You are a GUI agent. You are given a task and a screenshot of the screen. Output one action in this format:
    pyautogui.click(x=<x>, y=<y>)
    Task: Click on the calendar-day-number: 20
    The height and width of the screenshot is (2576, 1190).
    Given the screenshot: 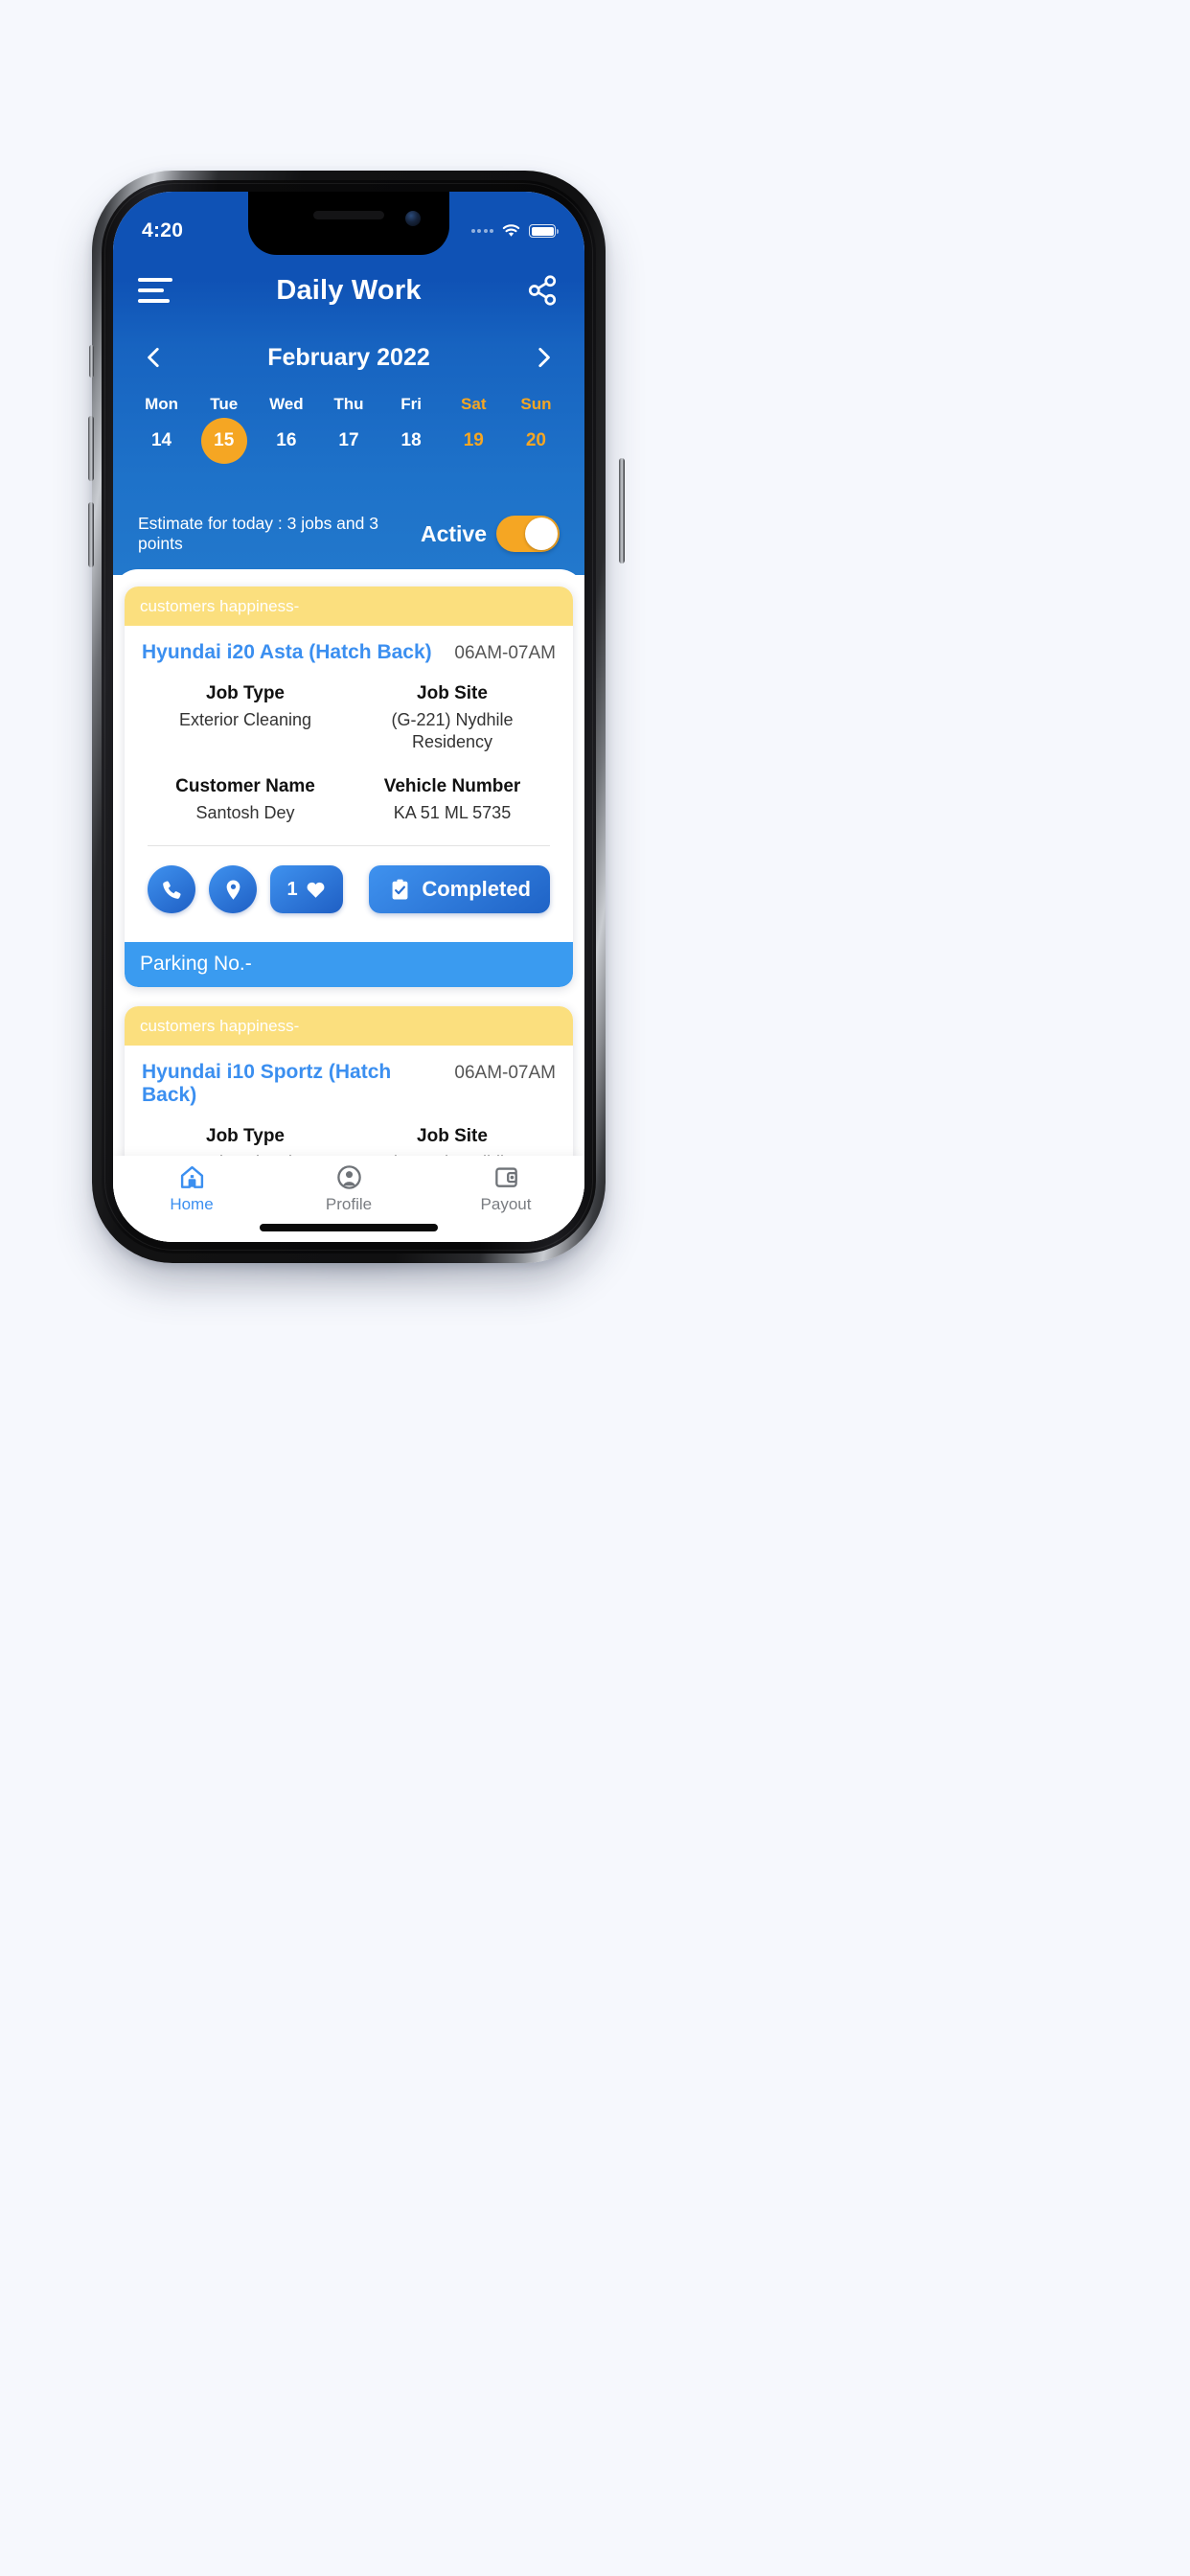 What is the action you would take?
    pyautogui.click(x=536, y=441)
    